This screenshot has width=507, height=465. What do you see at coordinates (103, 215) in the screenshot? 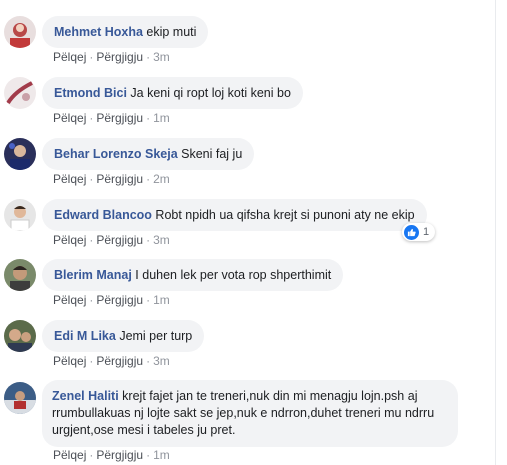
I see `comment-author: Edward Blancoo` at bounding box center [103, 215].